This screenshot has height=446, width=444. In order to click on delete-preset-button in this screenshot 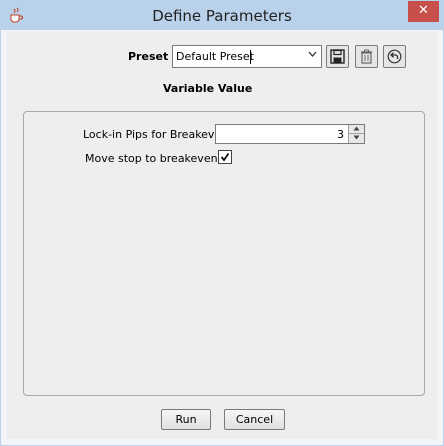, I will do `click(366, 56)`.